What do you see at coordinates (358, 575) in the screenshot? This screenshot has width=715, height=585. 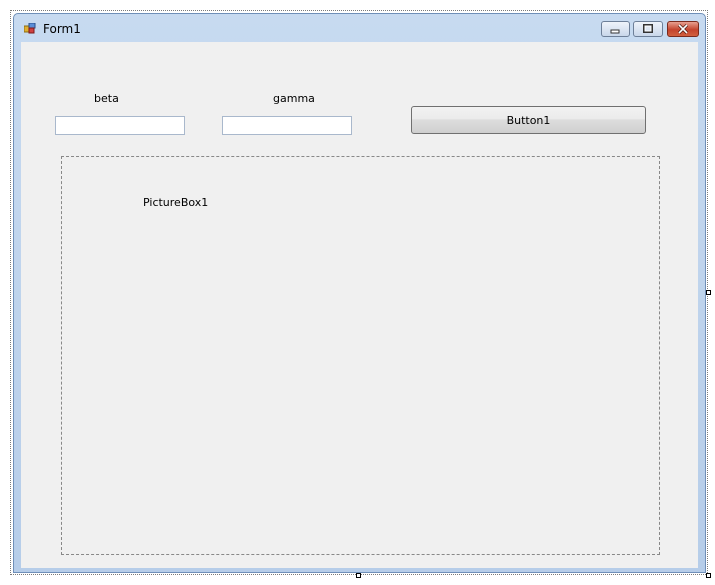 I see `resize-handle-bottom` at bounding box center [358, 575].